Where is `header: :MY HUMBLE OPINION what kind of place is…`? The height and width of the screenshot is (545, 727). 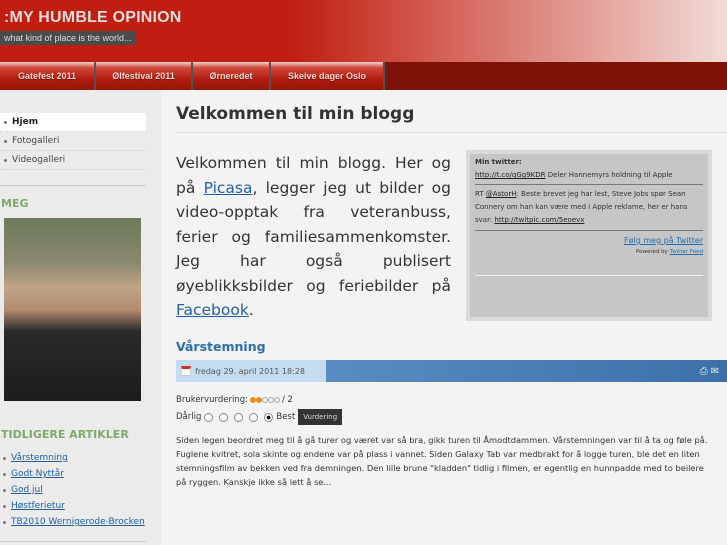
header: :MY HUMBLE OPINION what kind of place is… is located at coordinates (363, 31).